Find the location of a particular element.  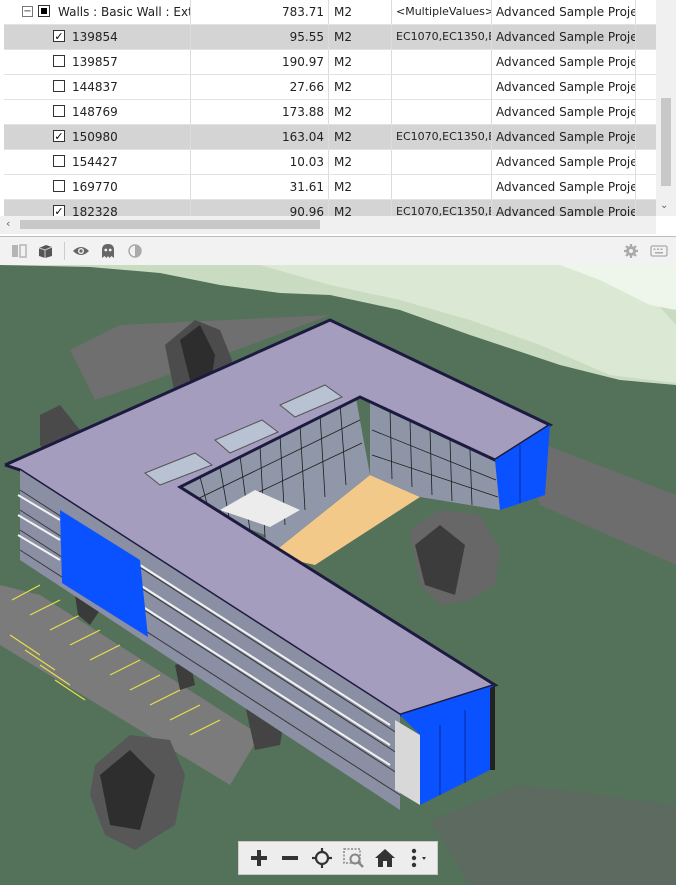

row-area: 95.55 is located at coordinates (260, 37).